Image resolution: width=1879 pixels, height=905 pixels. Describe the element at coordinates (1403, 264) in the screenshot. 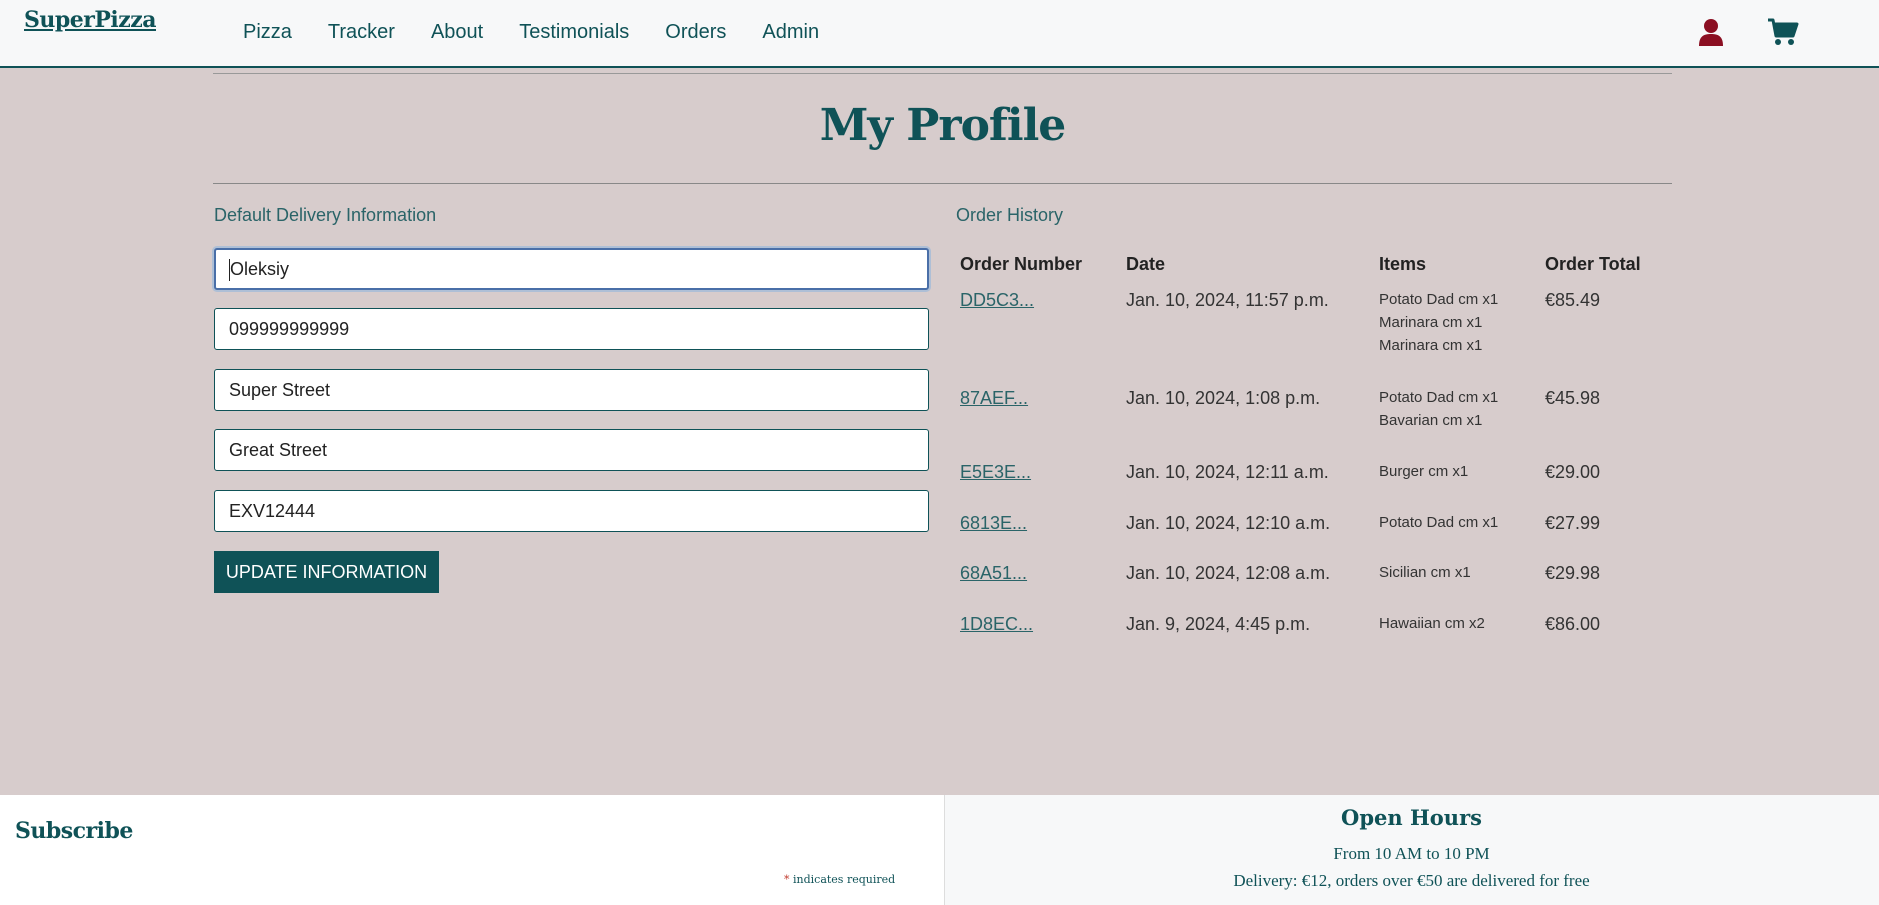

I see `column-header-items: Items` at that location.